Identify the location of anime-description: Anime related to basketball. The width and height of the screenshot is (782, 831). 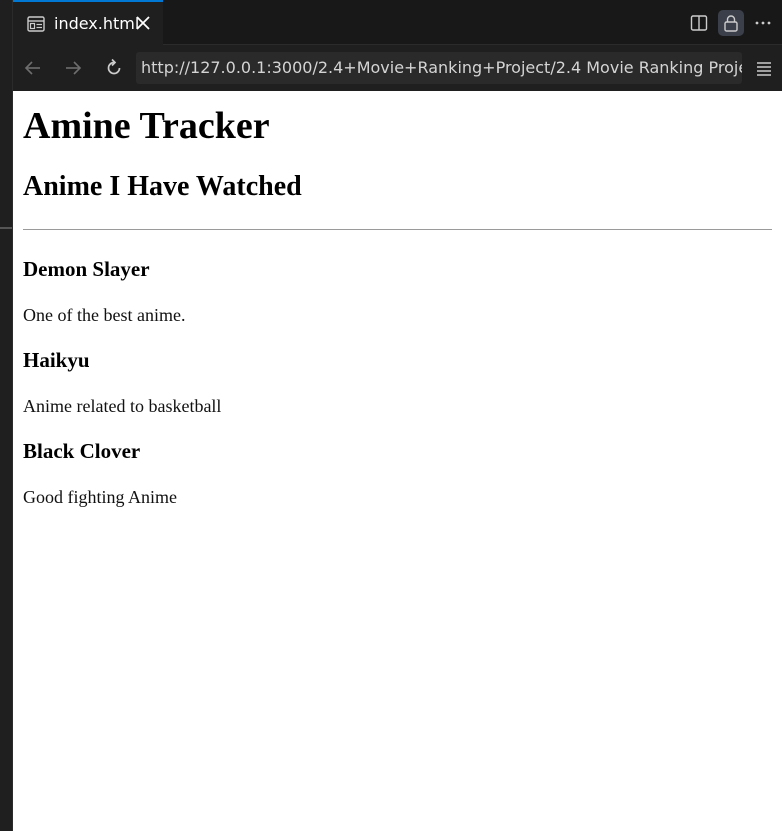
(122, 406).